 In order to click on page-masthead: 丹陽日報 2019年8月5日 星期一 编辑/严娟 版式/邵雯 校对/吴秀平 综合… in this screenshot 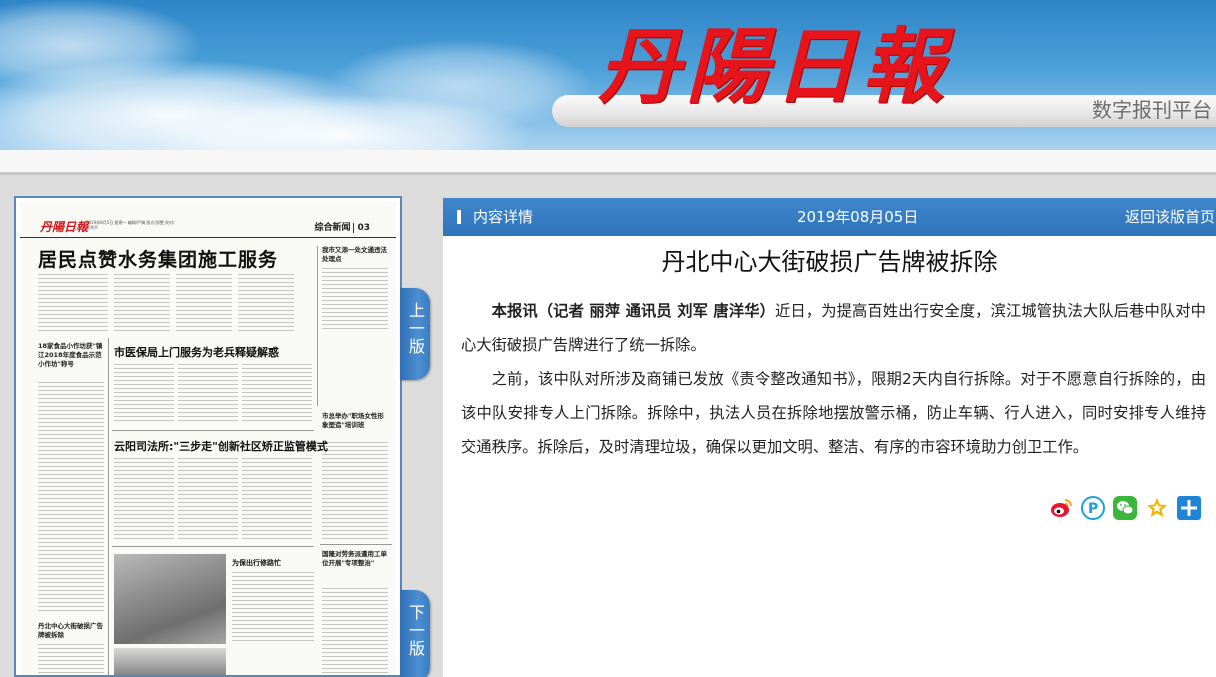, I will do `click(208, 220)`.